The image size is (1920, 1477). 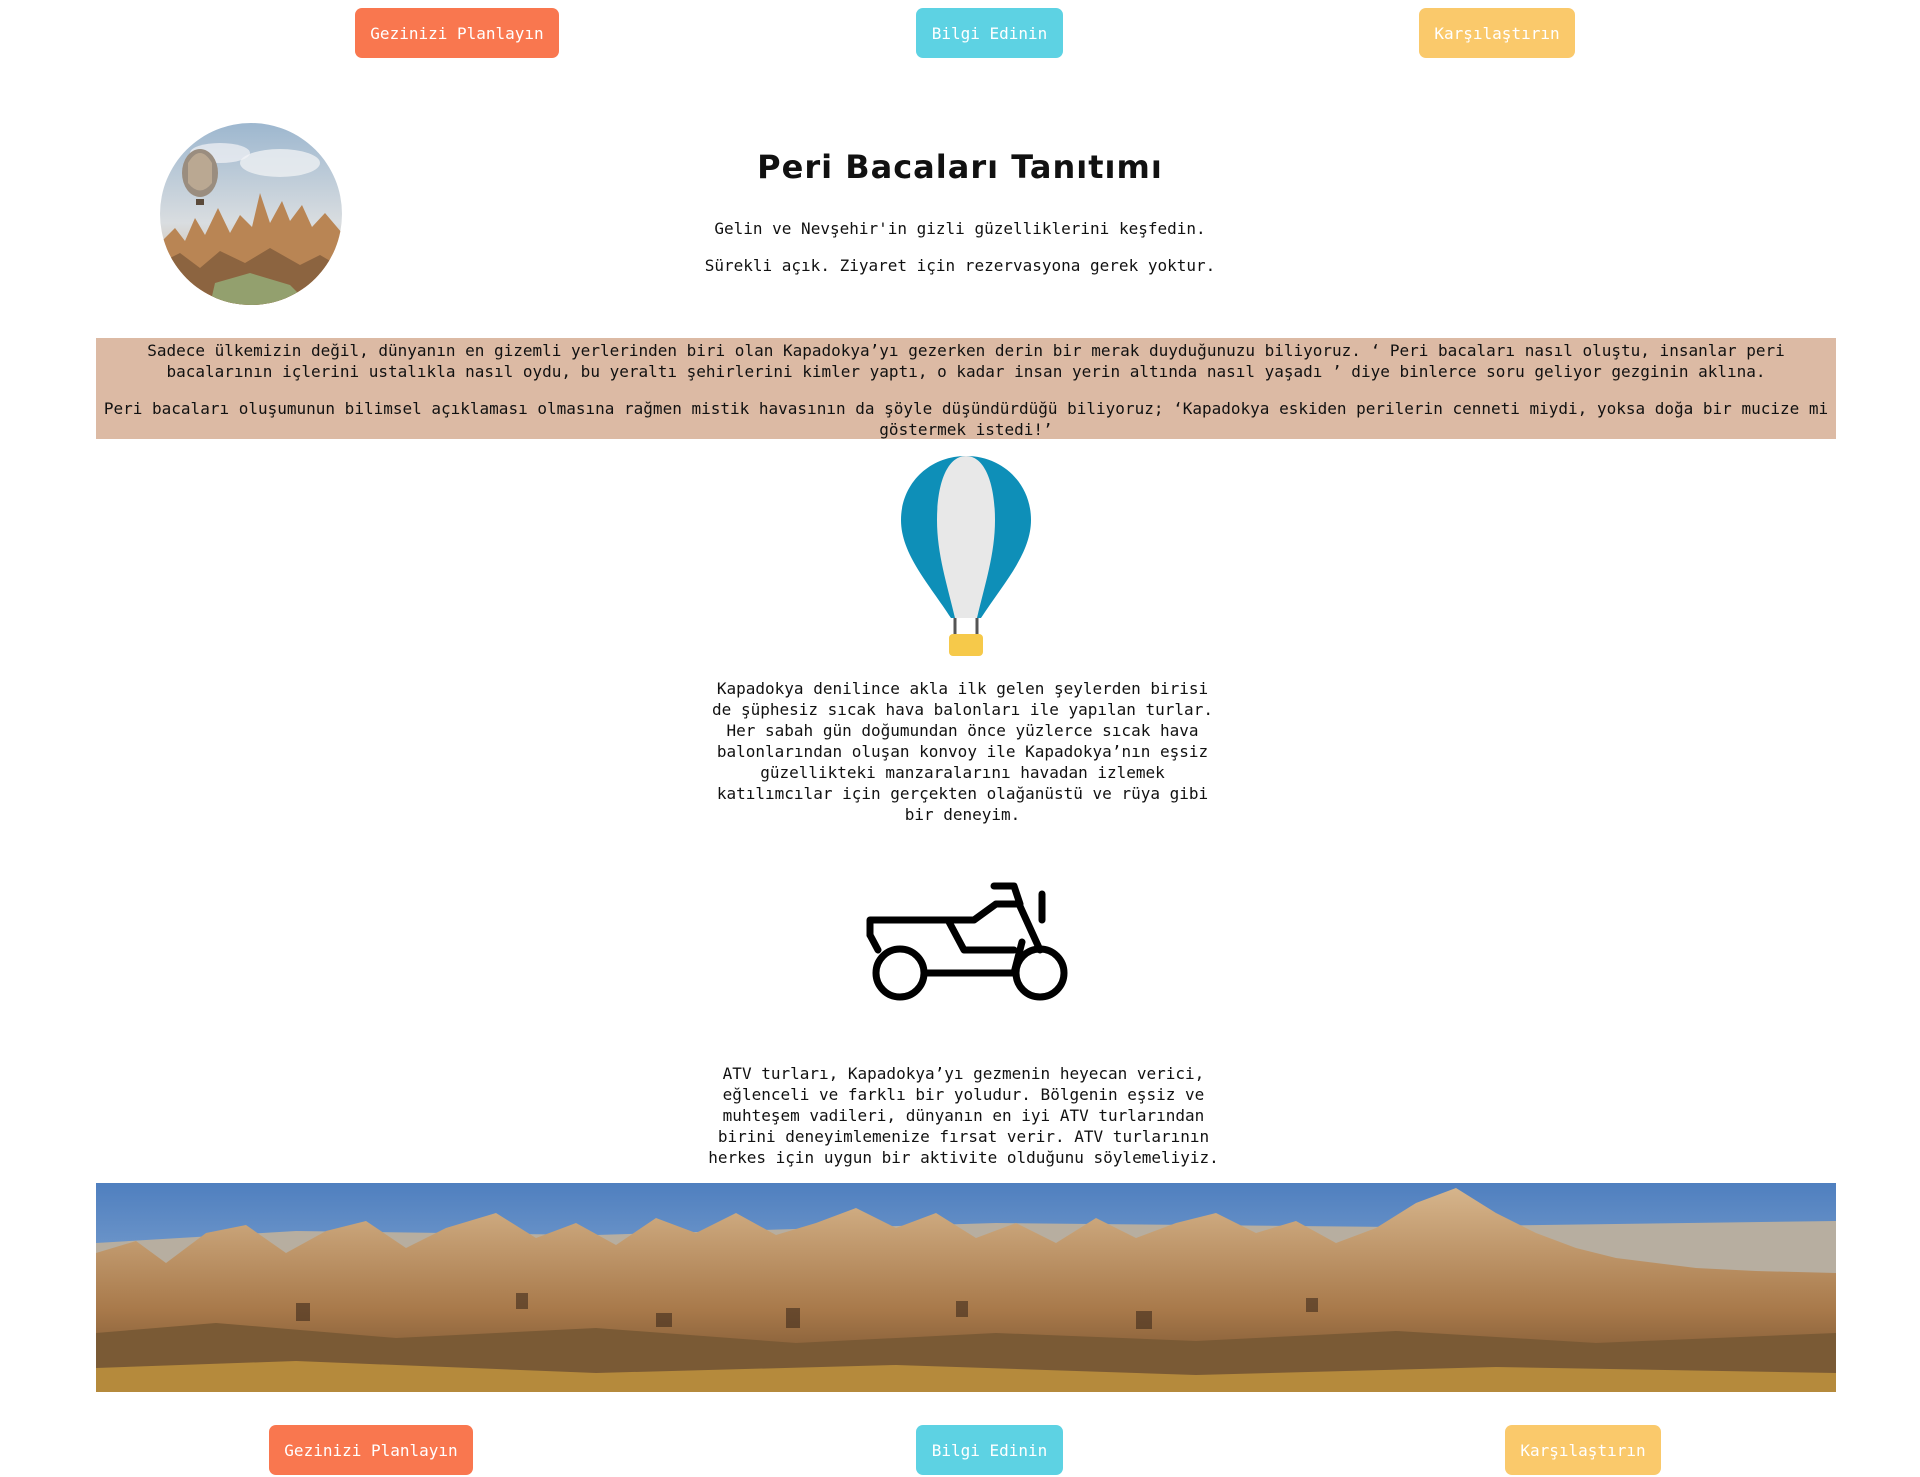 I want to click on hot-air-balloon-icon, so click(x=966, y=556).